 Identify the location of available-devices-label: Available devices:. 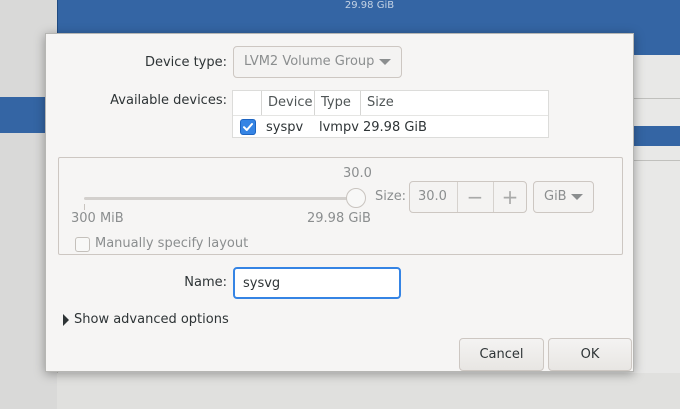
(168, 100).